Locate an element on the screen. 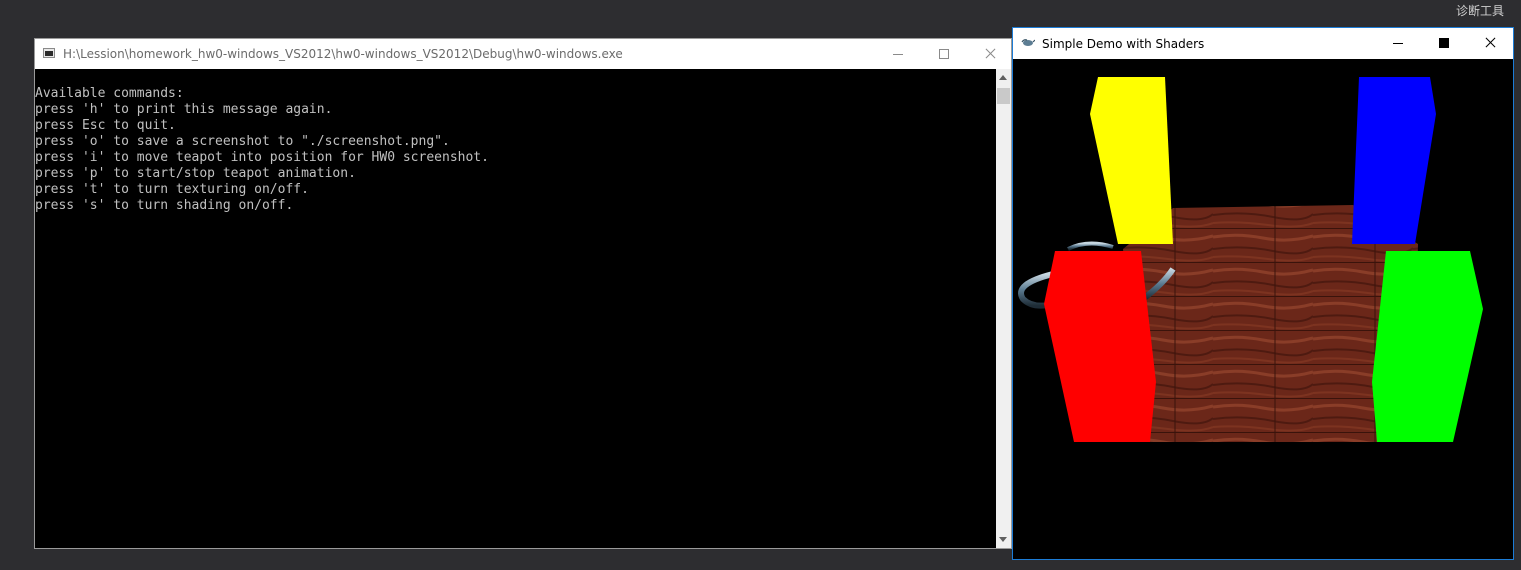 This screenshot has width=1521, height=570. console-window-icon is located at coordinates (49, 53).